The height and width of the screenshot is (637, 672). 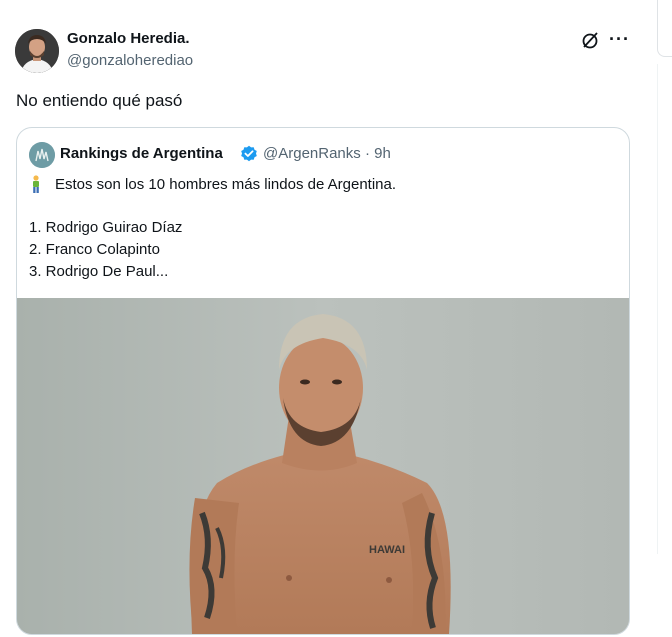 I want to click on tweet-text: No entiendo qué pasó, so click(x=99, y=100).